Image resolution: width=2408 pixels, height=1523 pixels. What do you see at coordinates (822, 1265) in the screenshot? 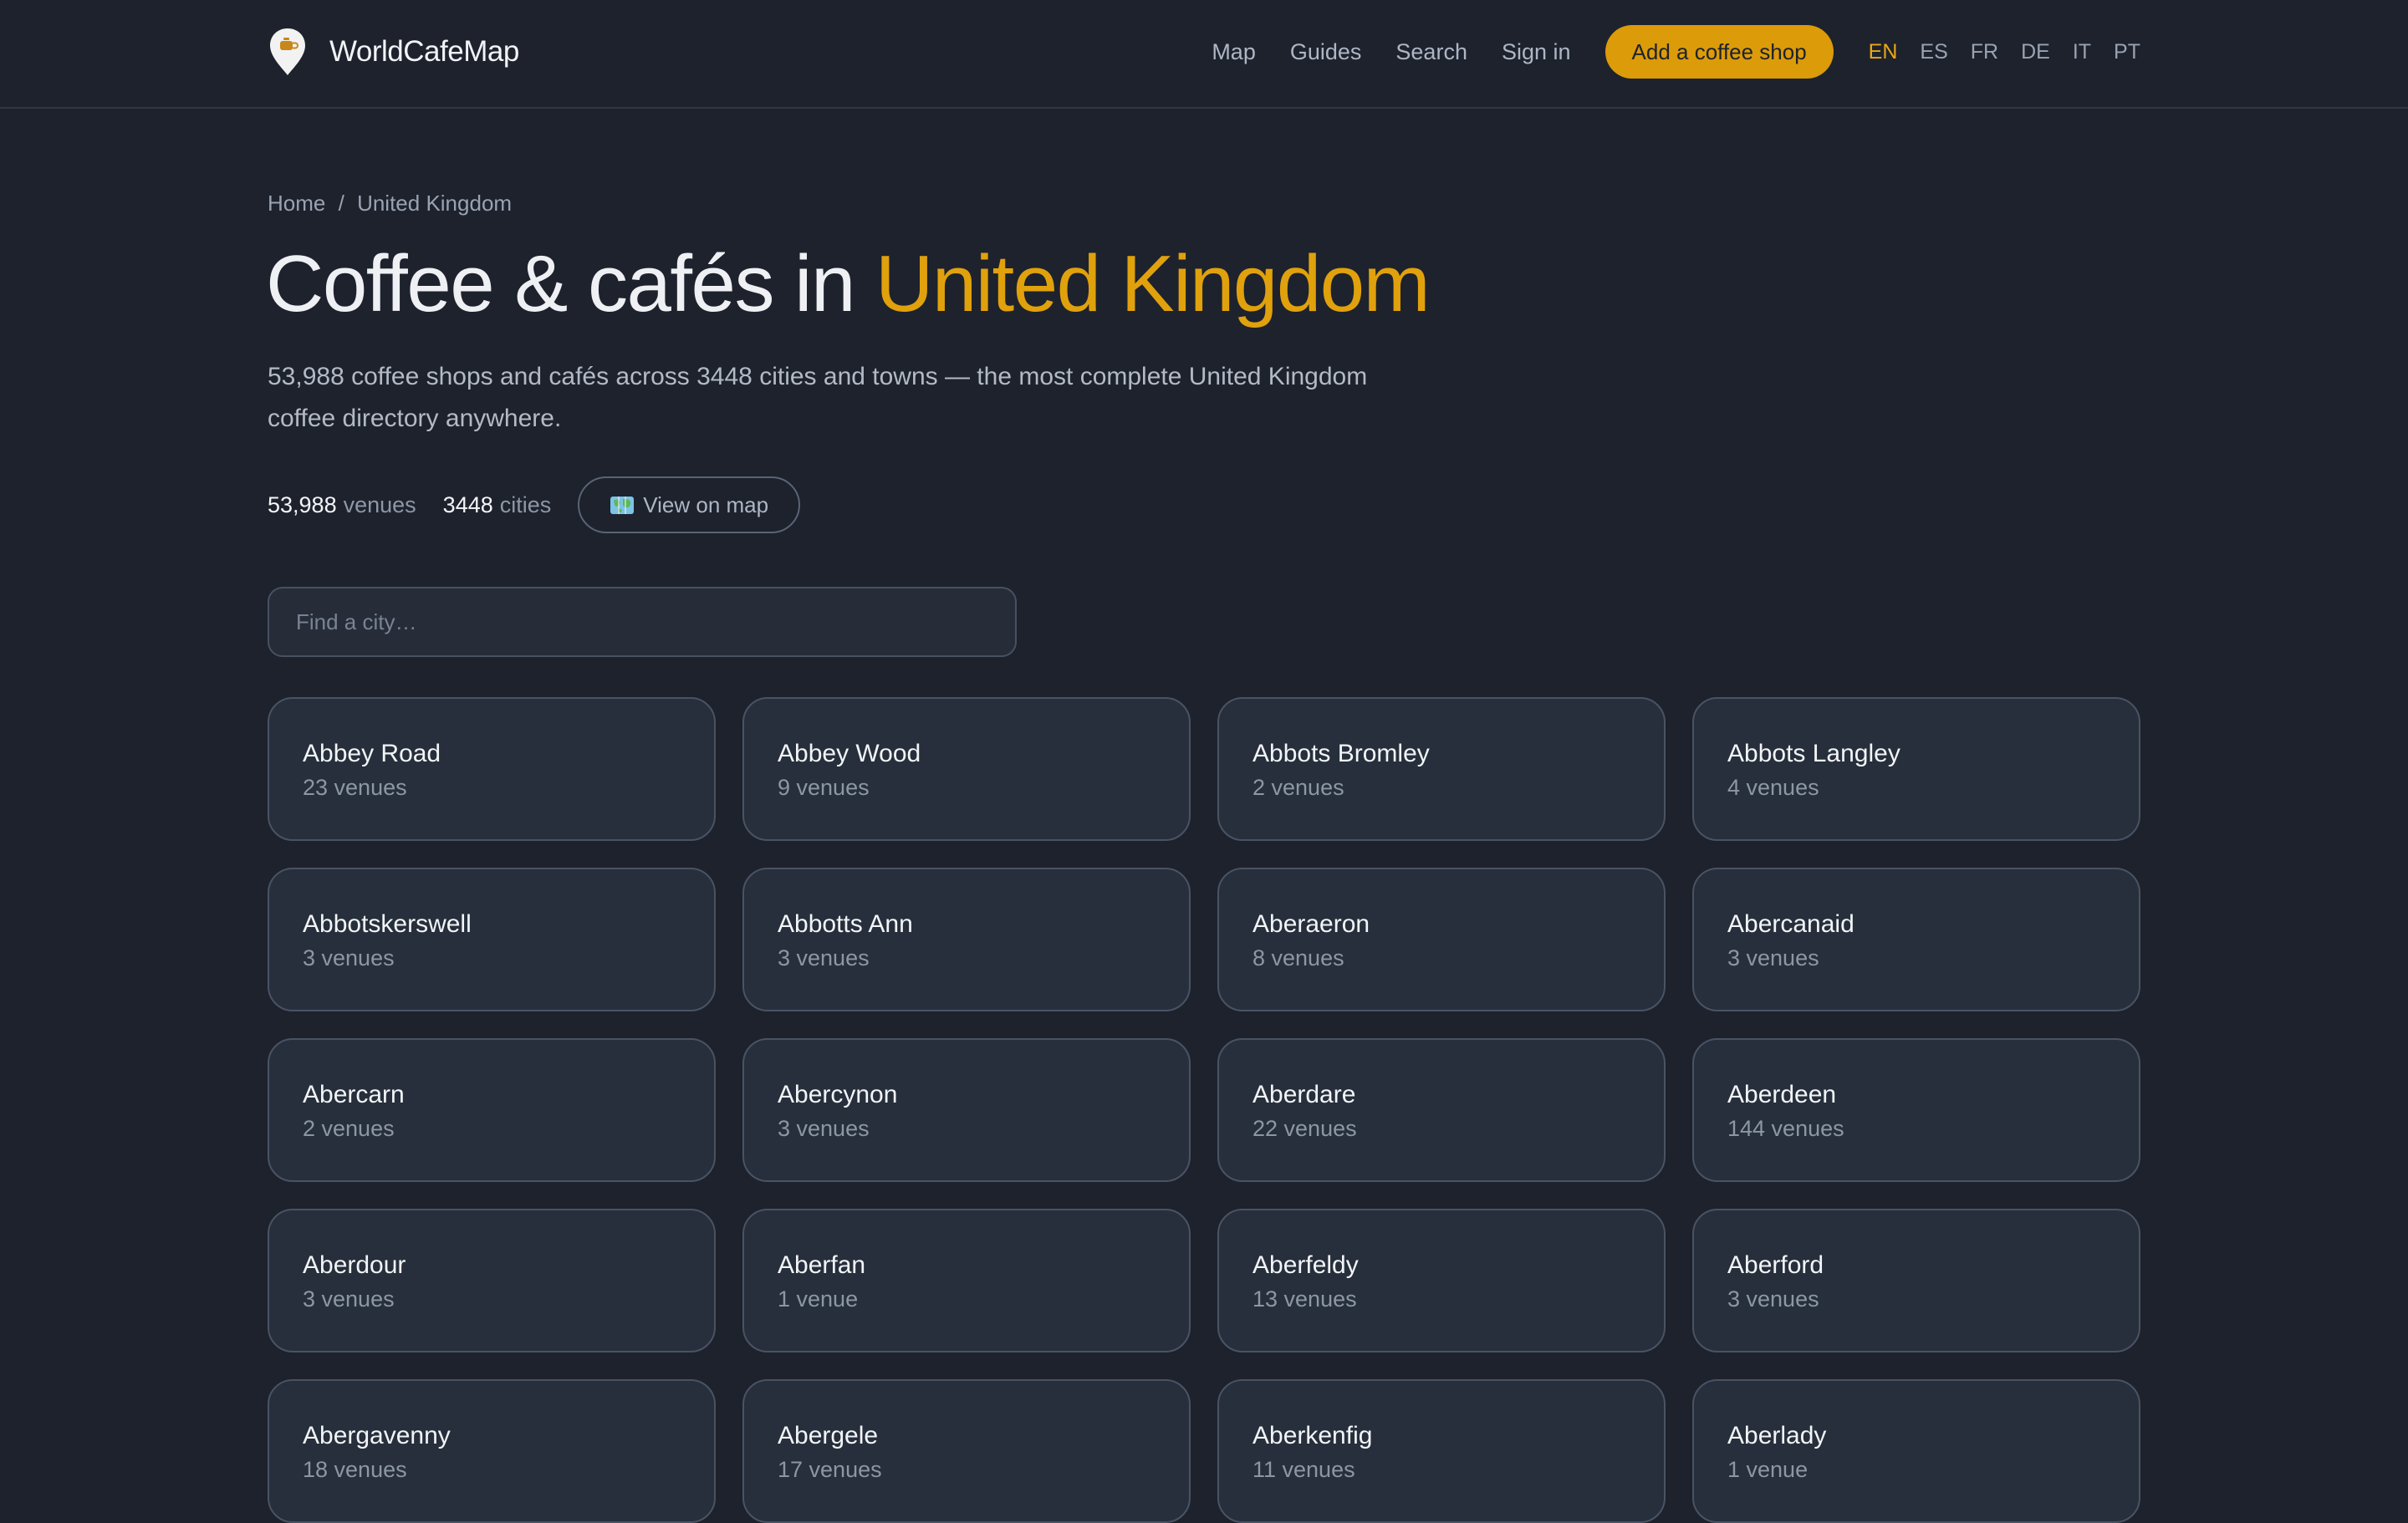
I see `city-name: Aberfan` at bounding box center [822, 1265].